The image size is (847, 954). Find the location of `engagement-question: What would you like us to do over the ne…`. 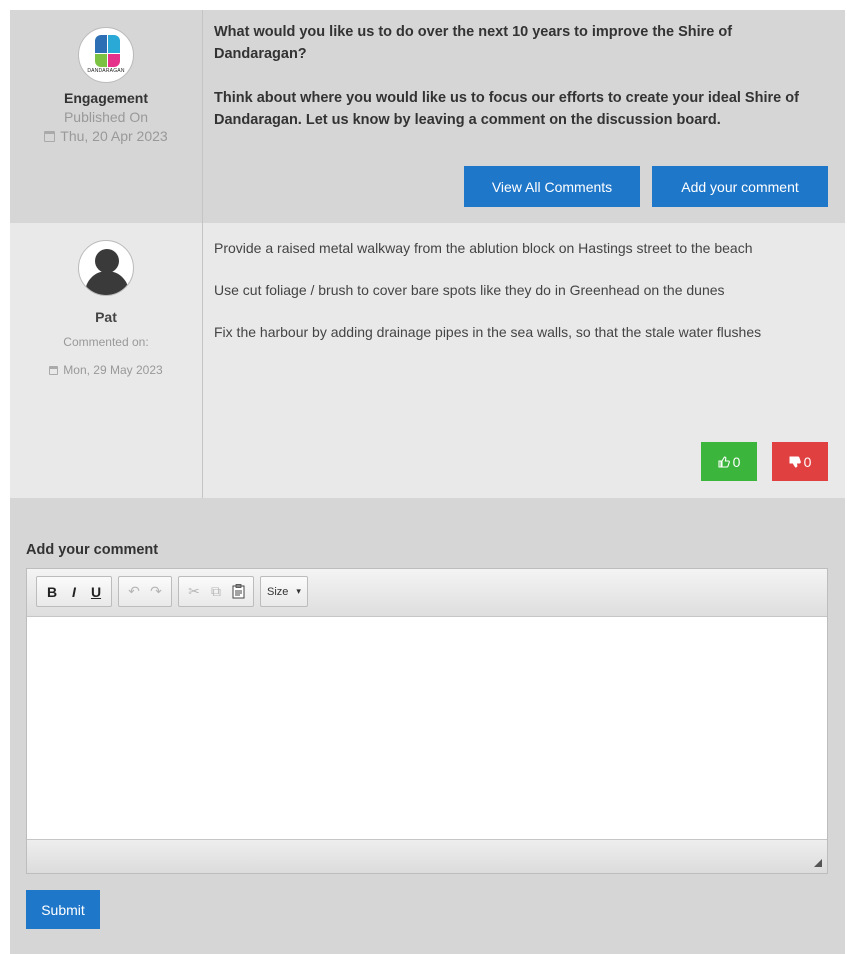

engagement-question: What would you like us to do over the ne… is located at coordinates (521, 76).